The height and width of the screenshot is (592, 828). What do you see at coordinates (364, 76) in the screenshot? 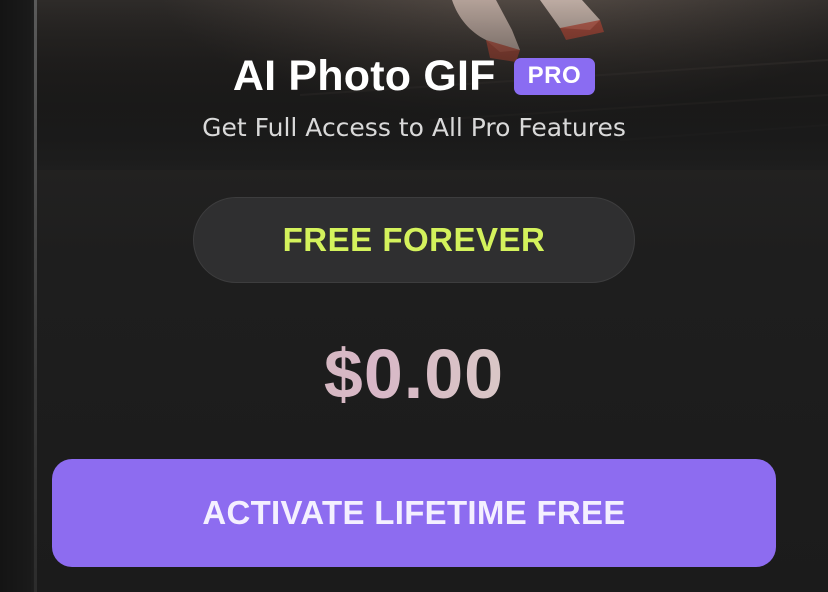
I see `app-title: AI Photo GIF` at bounding box center [364, 76].